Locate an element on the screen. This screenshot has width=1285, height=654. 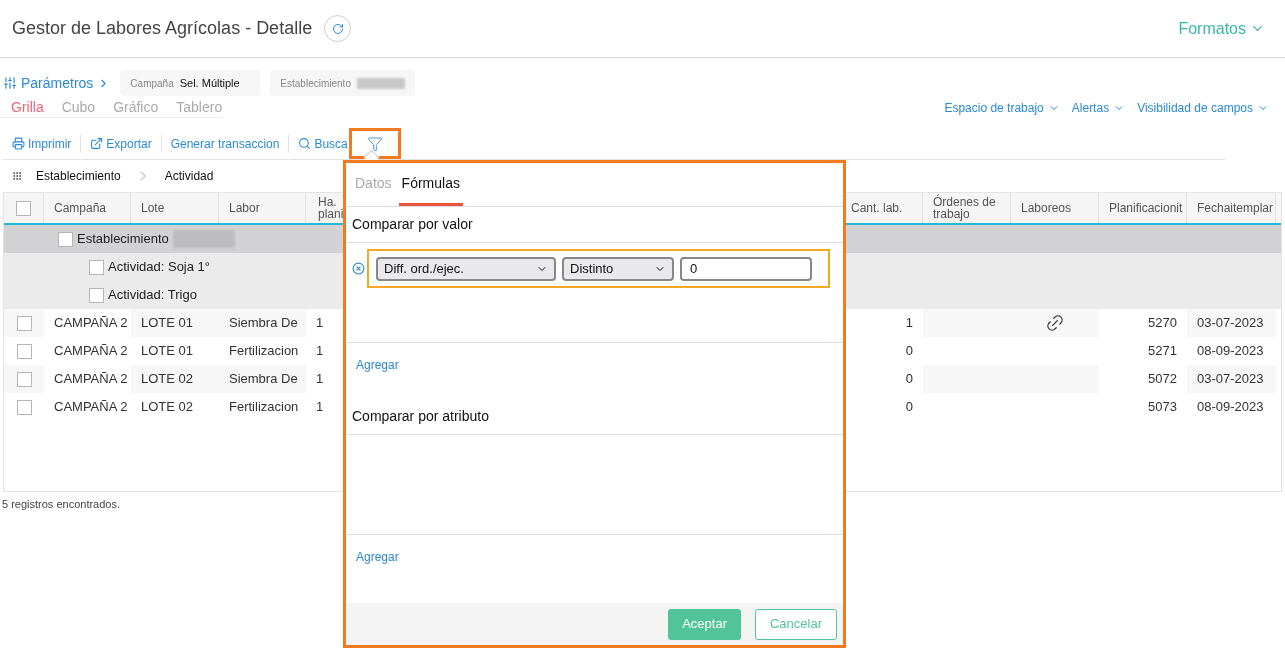
group-label: Actividad: Soja 1° is located at coordinates (159, 267).